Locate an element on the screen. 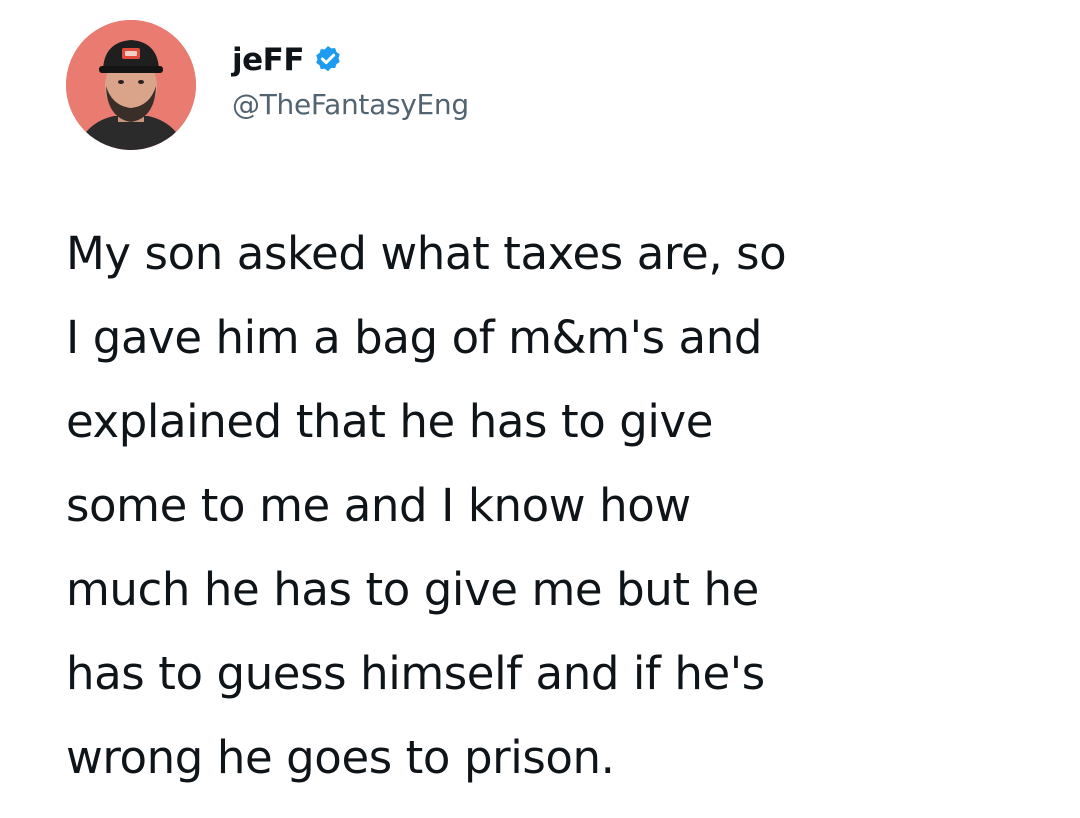 The image size is (1080, 818). avatar-photo is located at coordinates (131, 85).